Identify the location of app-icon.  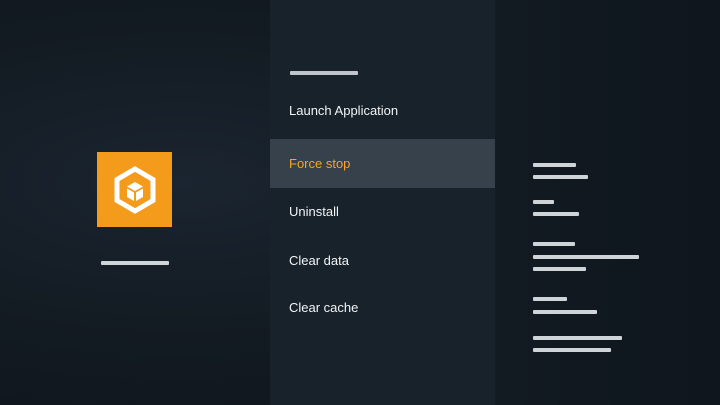
(134, 189).